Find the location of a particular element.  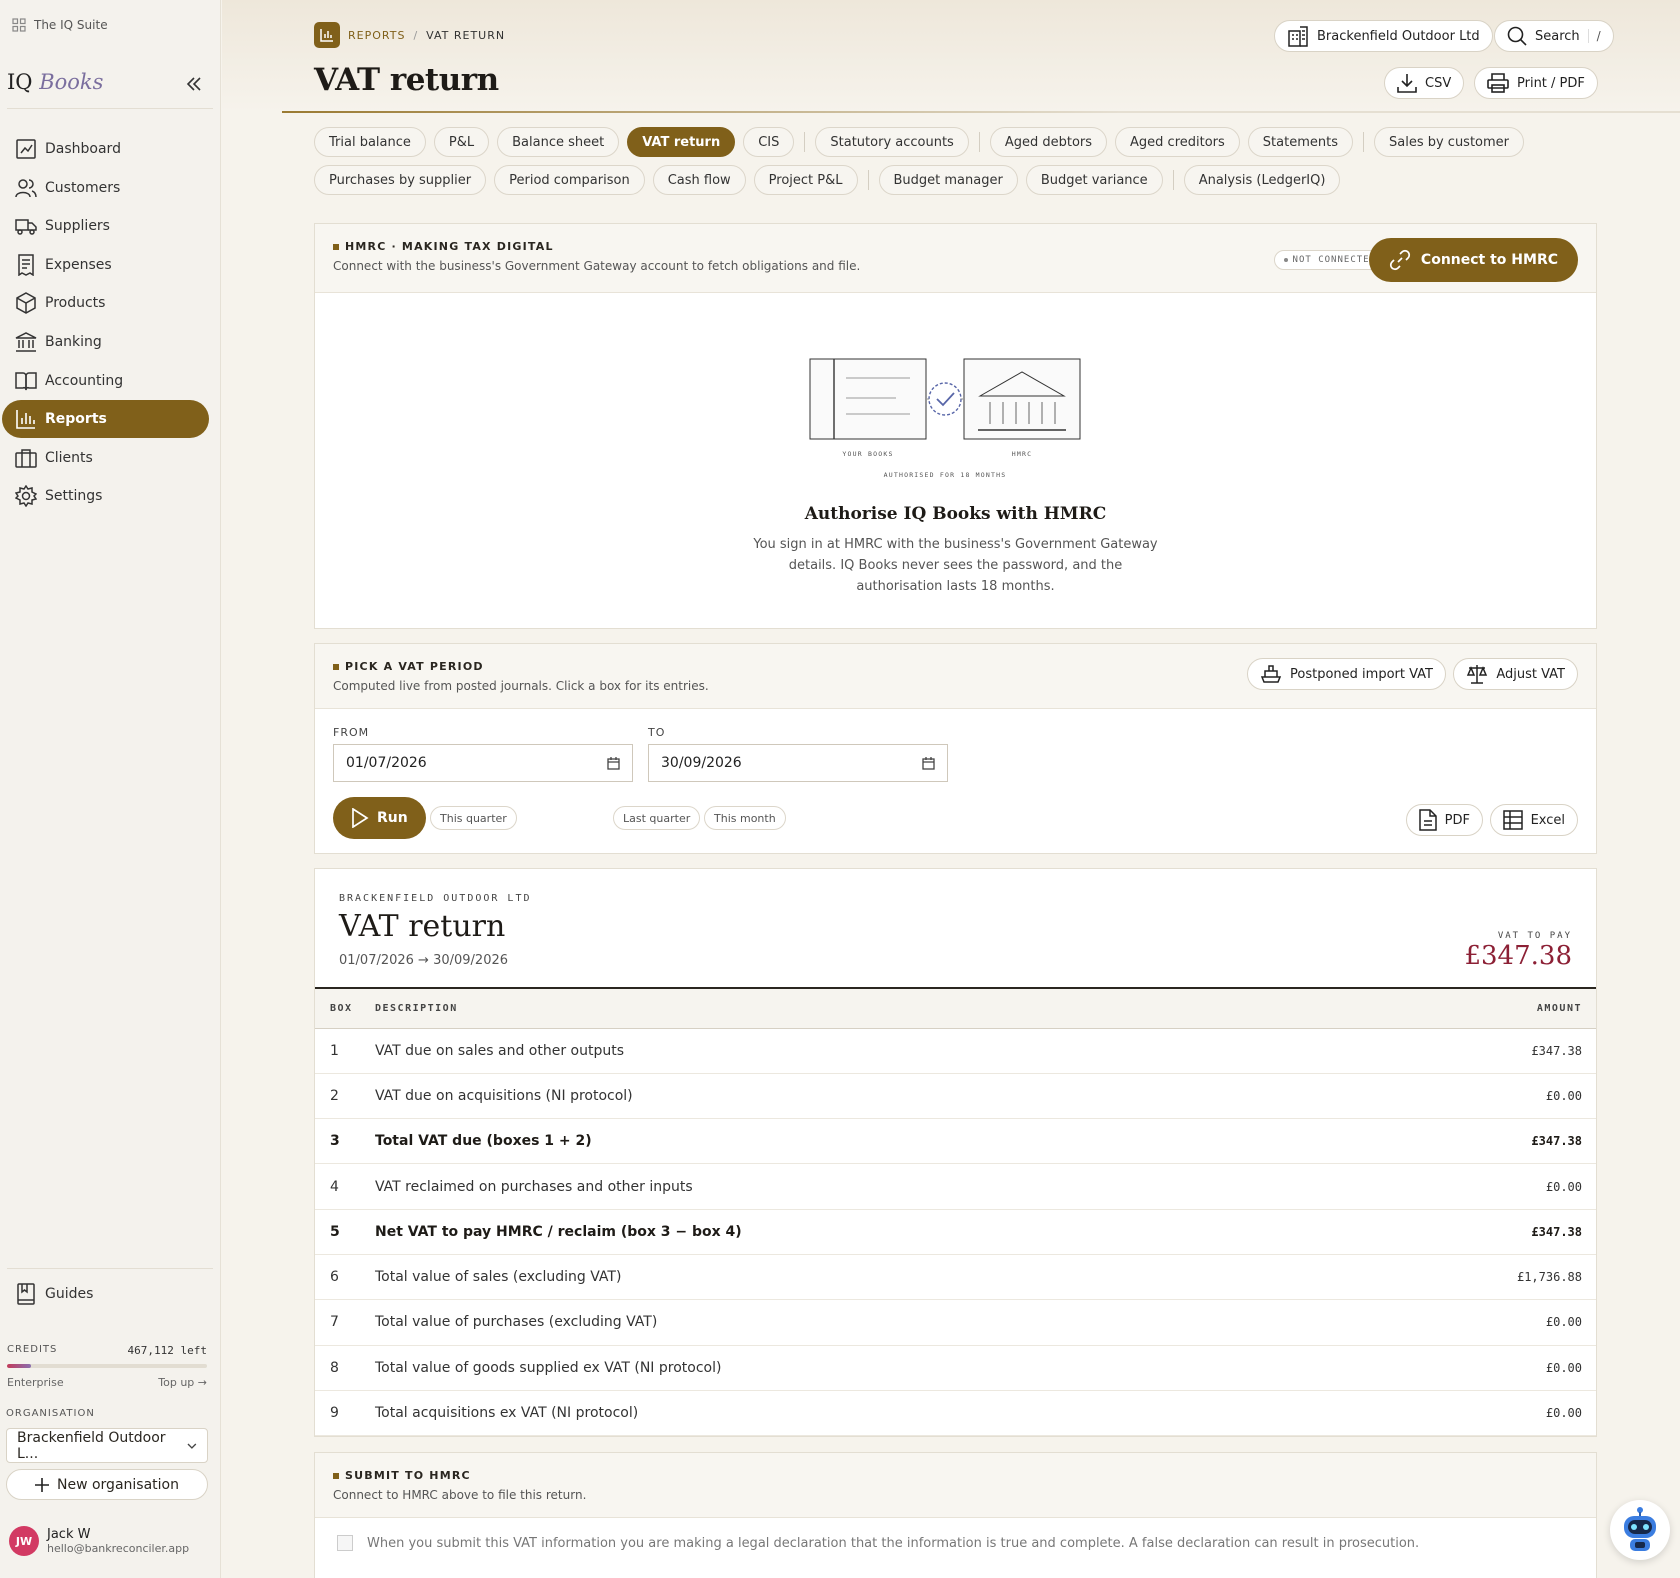

print-pdf-button: Print / PDF is located at coordinates (1536, 83).